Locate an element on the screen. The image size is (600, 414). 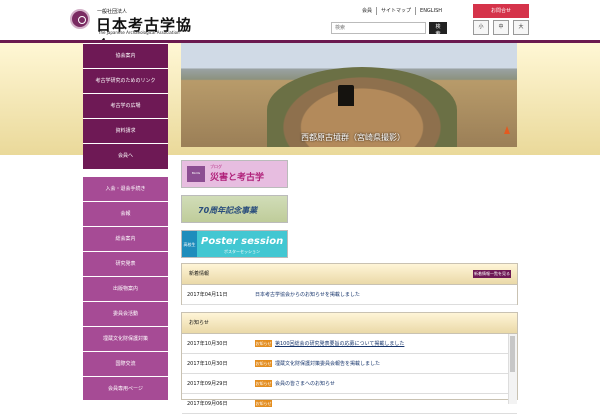
blog-banner: BLOG ブログ 災害と考古学 is located at coordinates (234, 174).